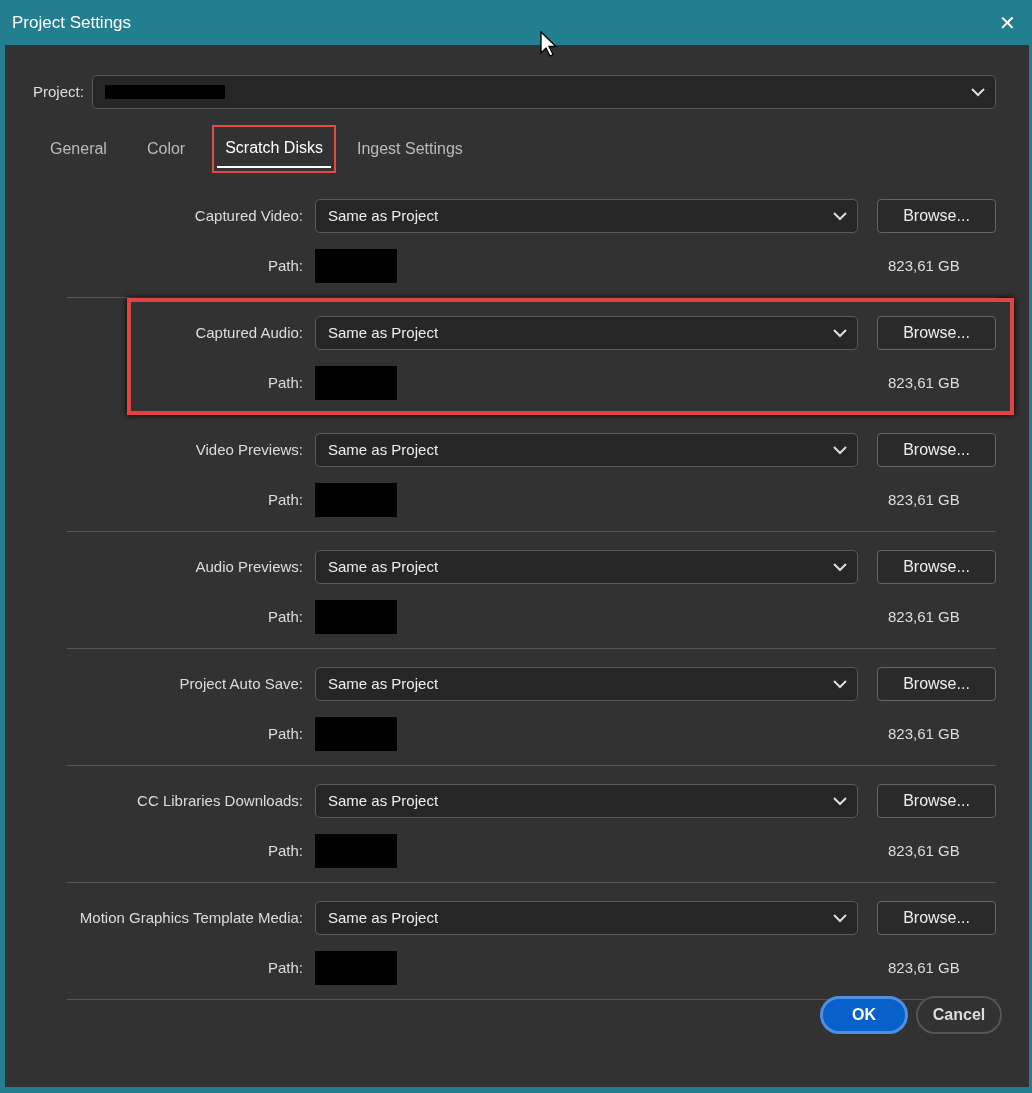 The width and height of the screenshot is (1032, 1093). Describe the element at coordinates (959, 1015) in the screenshot. I see `cancel-button: Cancel` at that location.